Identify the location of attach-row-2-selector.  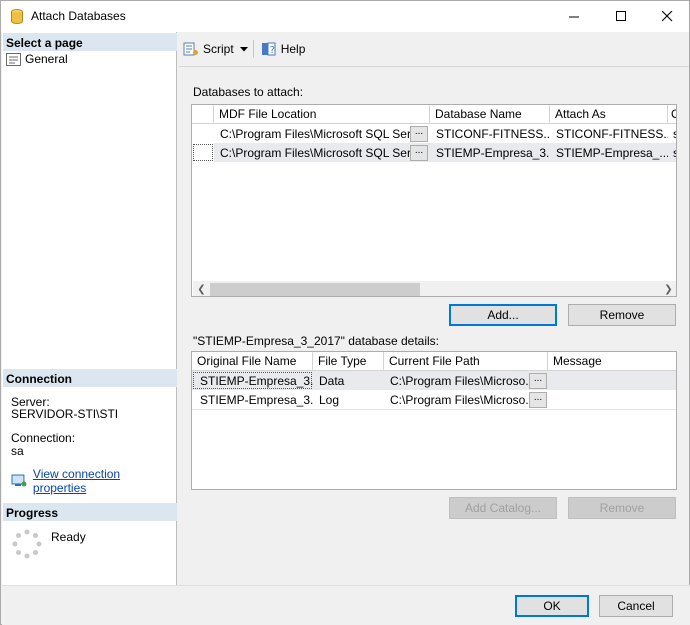
(203, 152).